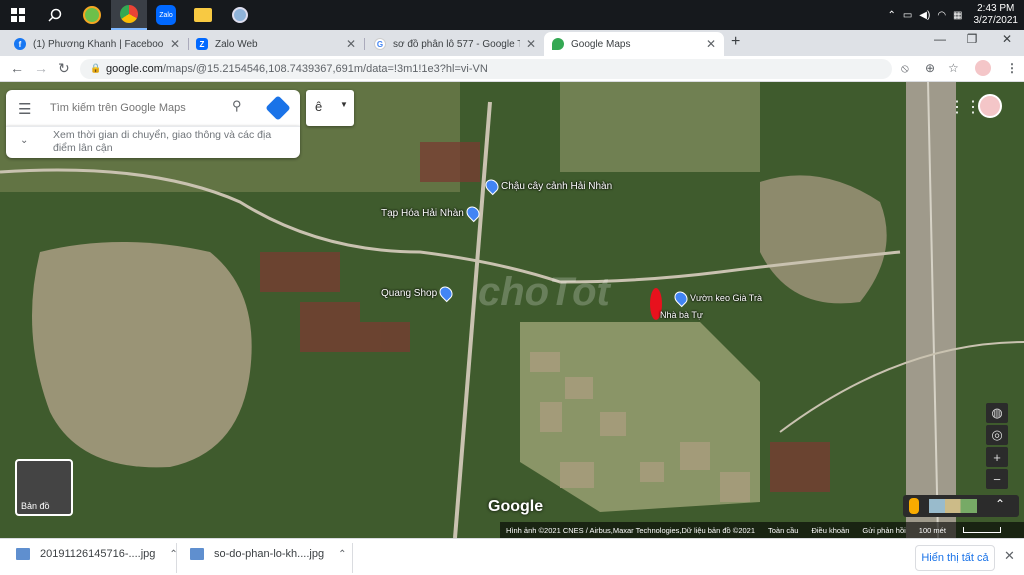 The image size is (1024, 575). Describe the element at coordinates (953, 68) in the screenshot. I see `bookmark-star-icon: ☆` at that location.